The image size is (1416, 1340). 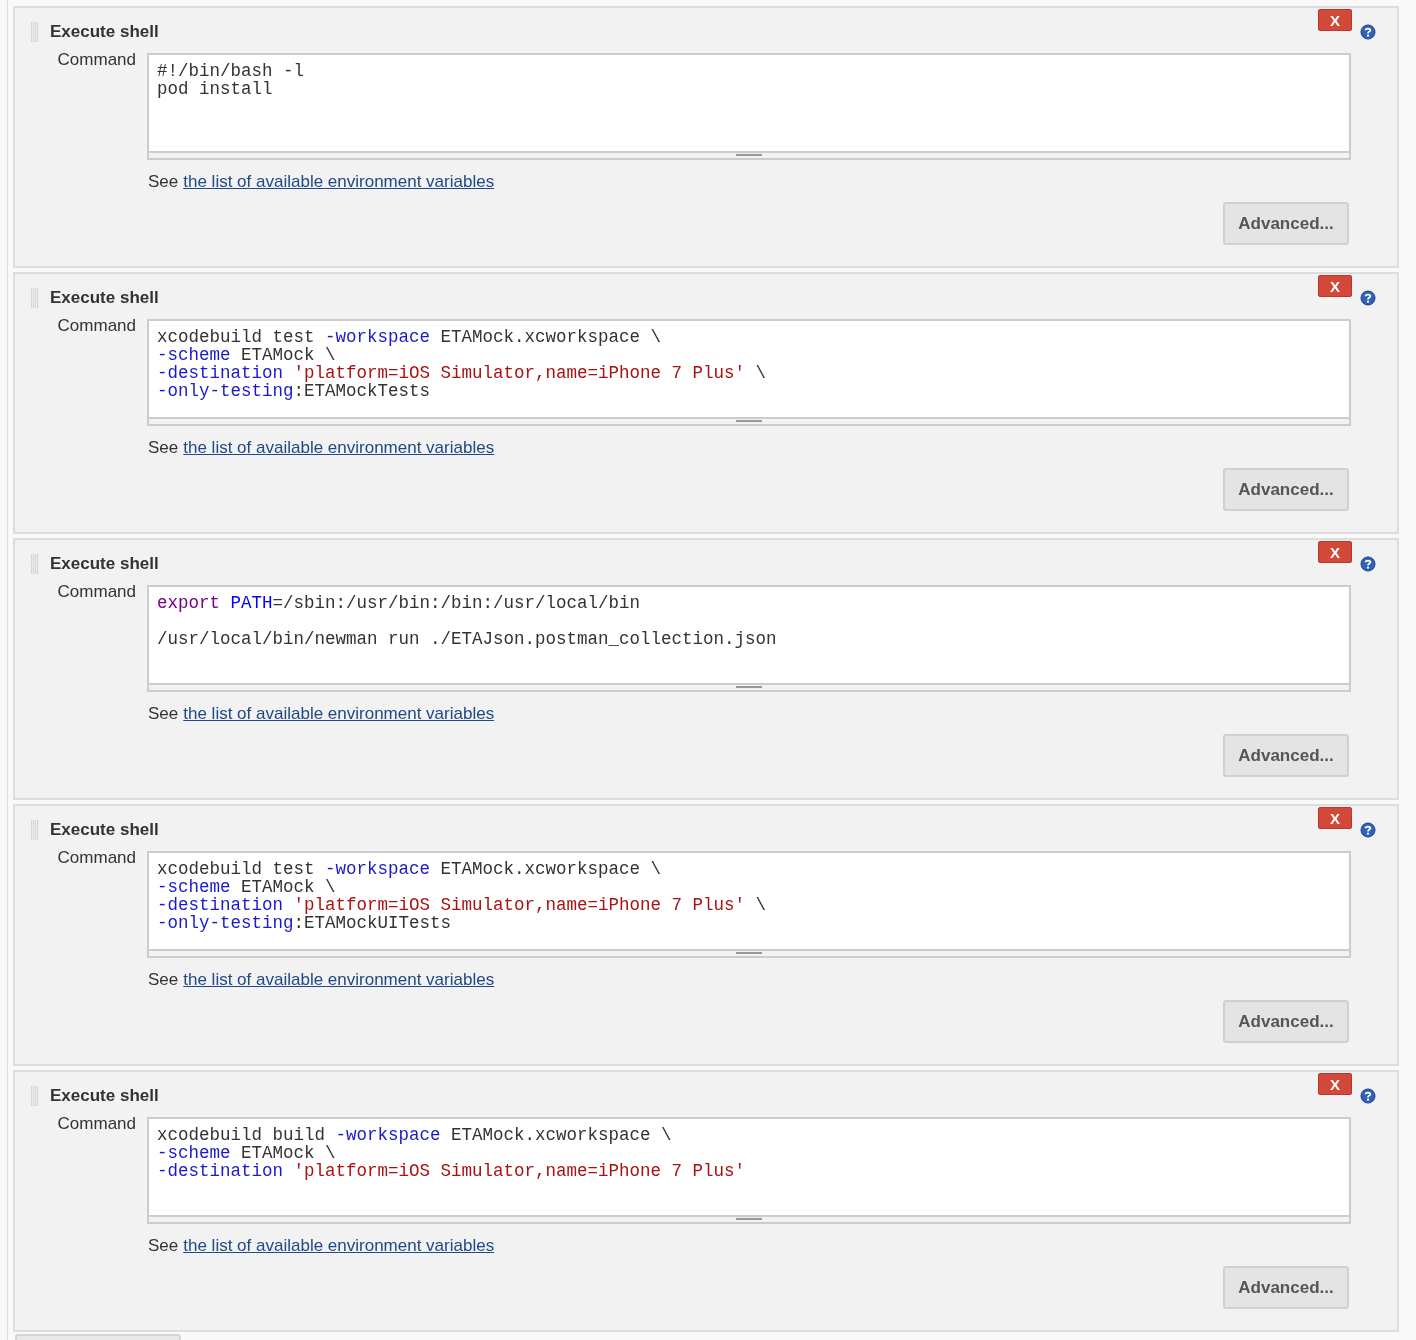 What do you see at coordinates (399, 603) in the screenshot?
I see `code-line: export PATH=/sbin:/usr/bin:/bin:/usr/local/bin` at bounding box center [399, 603].